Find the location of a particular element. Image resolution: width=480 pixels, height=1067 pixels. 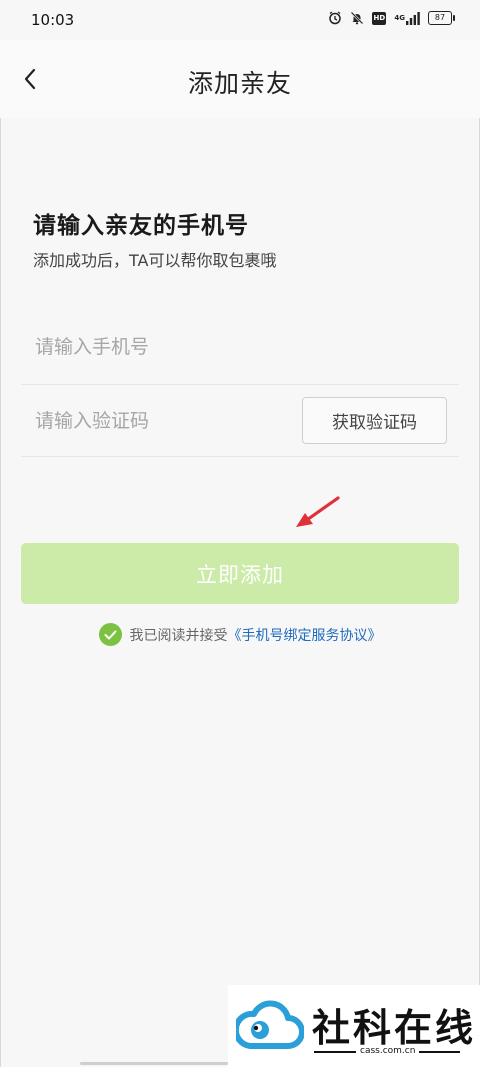

agreement-checkbox is located at coordinates (110, 634).